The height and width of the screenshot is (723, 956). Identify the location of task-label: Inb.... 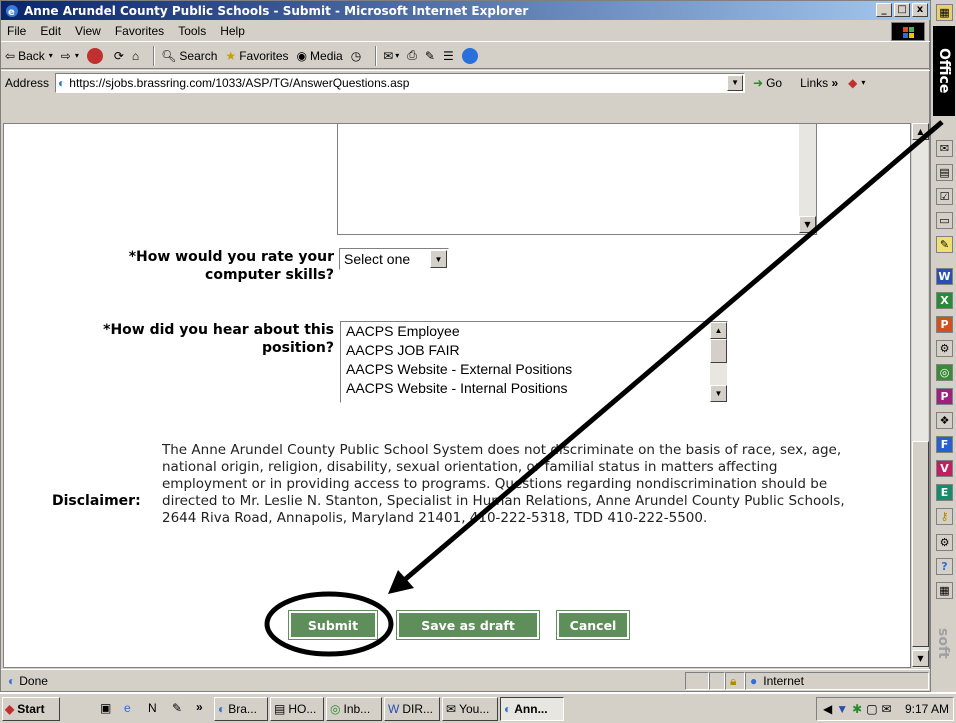
(357, 709).